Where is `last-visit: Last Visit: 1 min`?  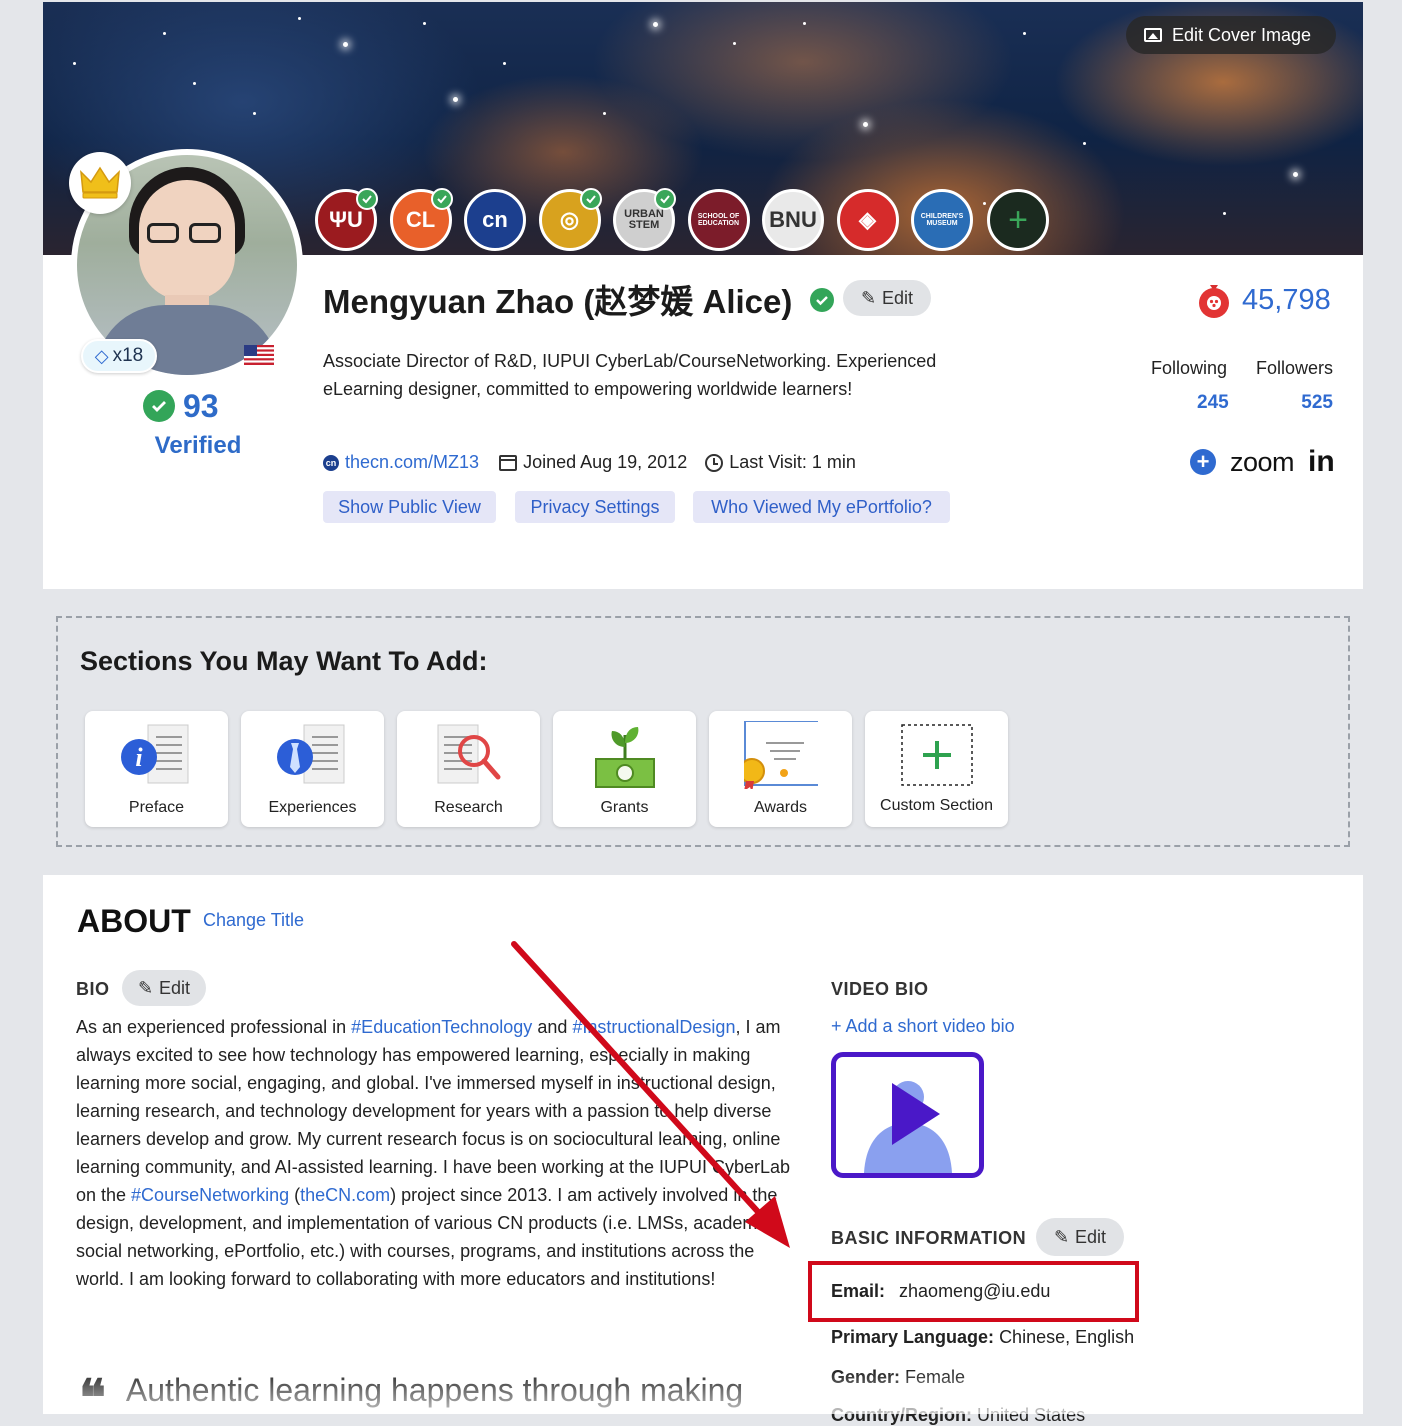 last-visit: Last Visit: 1 min is located at coordinates (792, 462).